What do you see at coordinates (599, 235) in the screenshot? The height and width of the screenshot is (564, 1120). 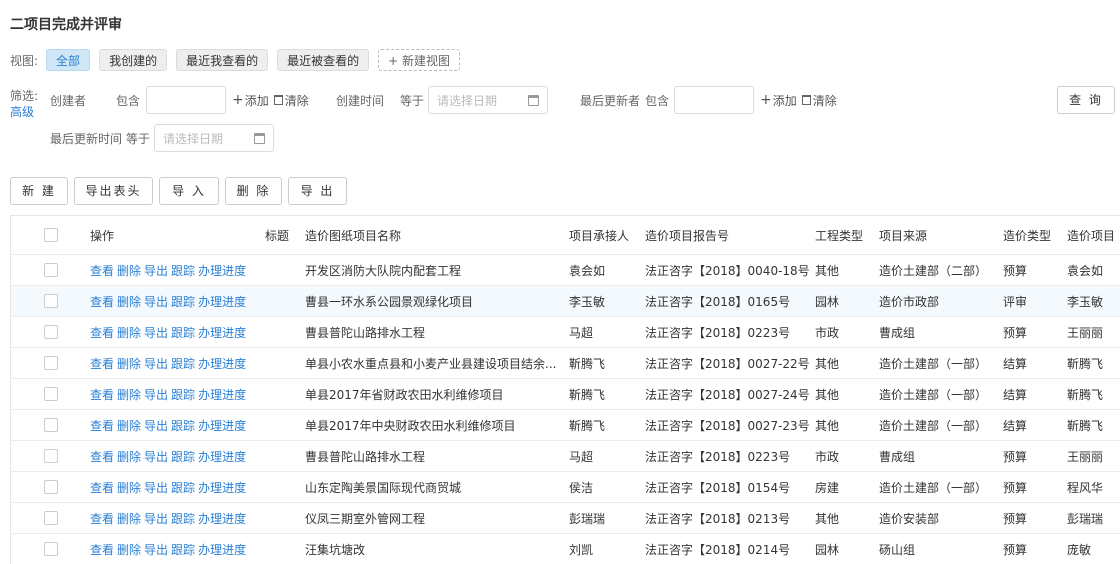 I see `header-assignee: 项目承接人` at bounding box center [599, 235].